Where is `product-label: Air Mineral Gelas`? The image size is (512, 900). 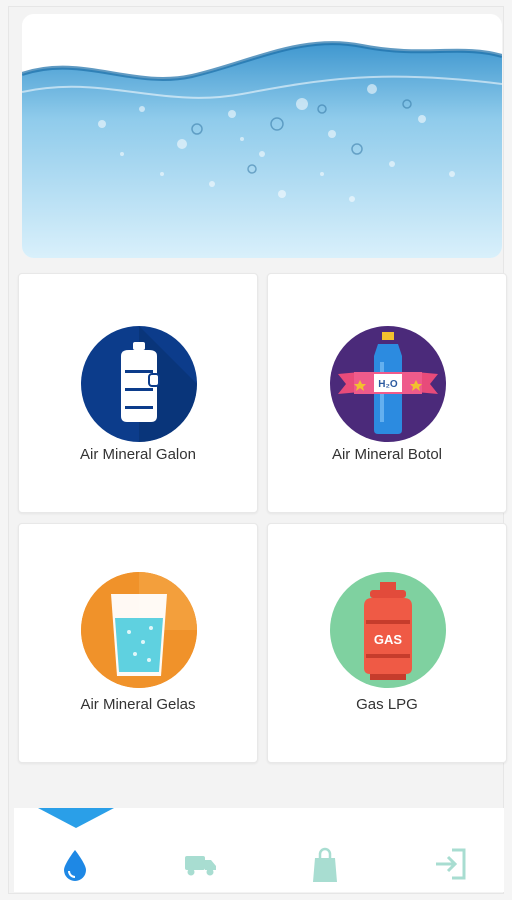
product-label: Air Mineral Gelas is located at coordinates (138, 704).